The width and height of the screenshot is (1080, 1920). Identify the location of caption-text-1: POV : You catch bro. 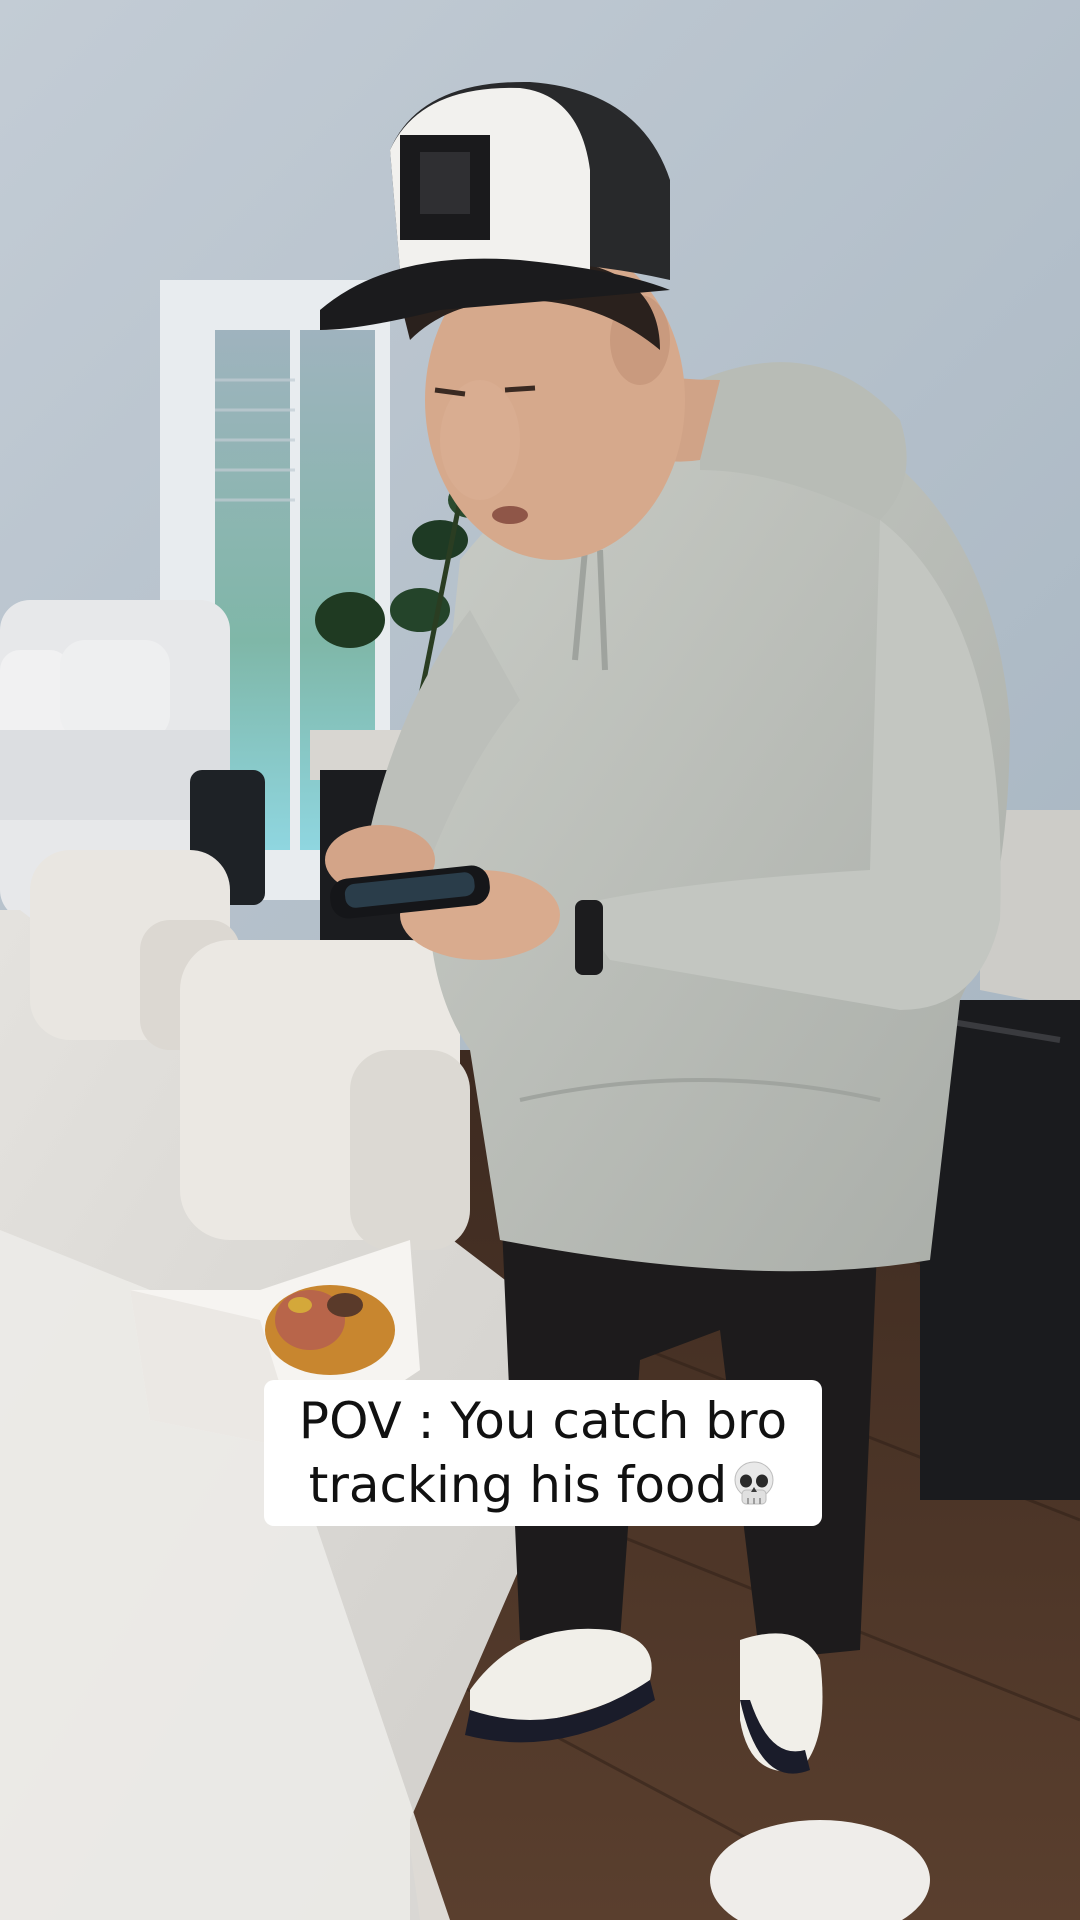
(543, 1421).